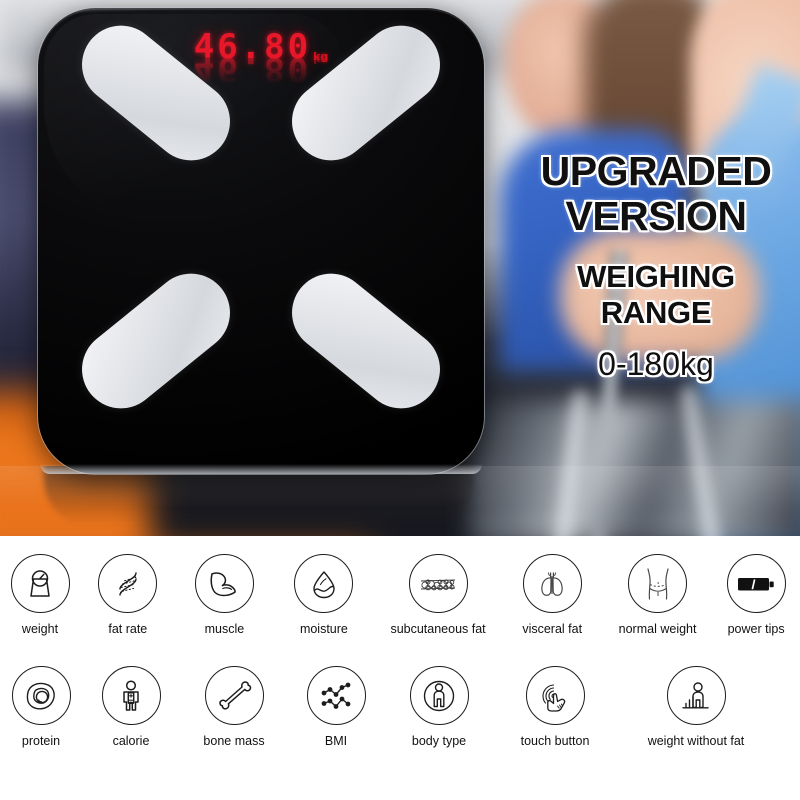 This screenshot has height=800, width=800. Describe the element at coordinates (323, 629) in the screenshot. I see `feature-label: moisture` at that location.